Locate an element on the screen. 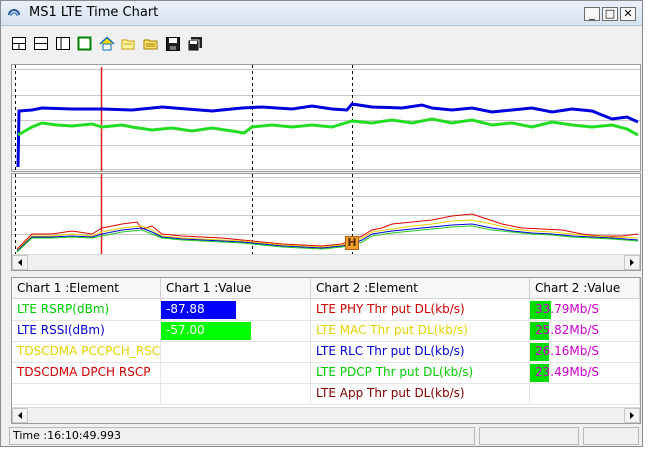  chart2-value-text: 23.49Mb/S is located at coordinates (567, 372).